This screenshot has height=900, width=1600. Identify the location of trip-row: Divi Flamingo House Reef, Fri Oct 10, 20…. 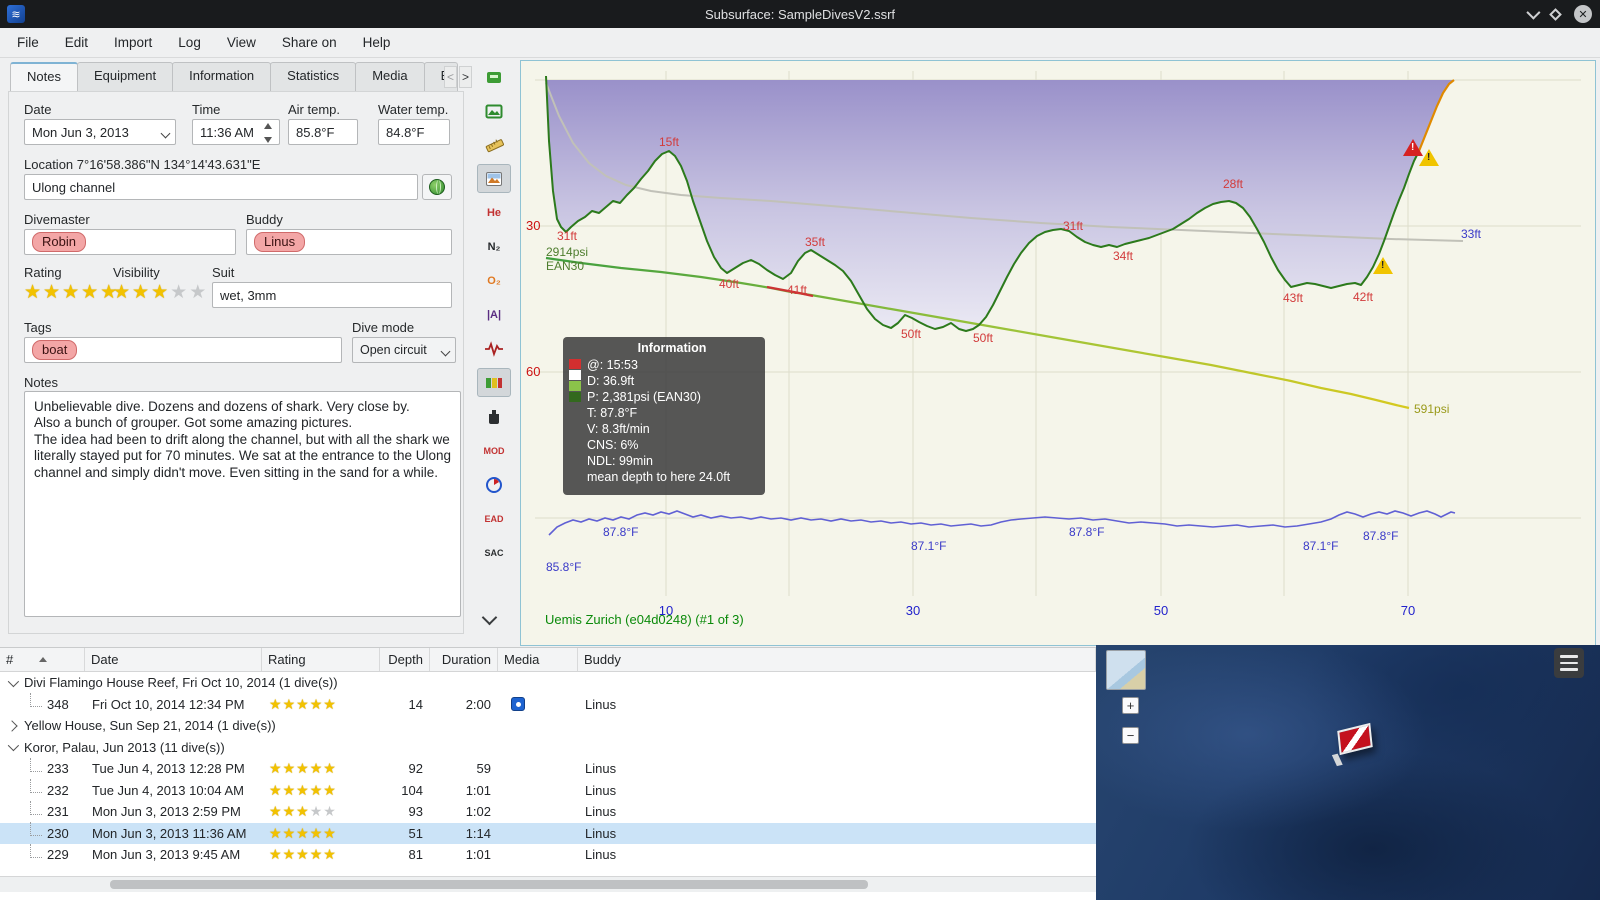
(548, 683).